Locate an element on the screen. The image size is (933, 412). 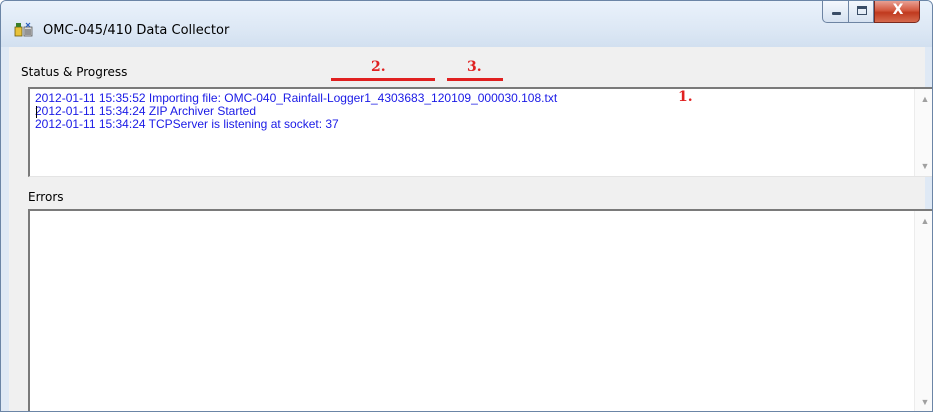
status-progress-label: Status & Progress is located at coordinates (74, 72).